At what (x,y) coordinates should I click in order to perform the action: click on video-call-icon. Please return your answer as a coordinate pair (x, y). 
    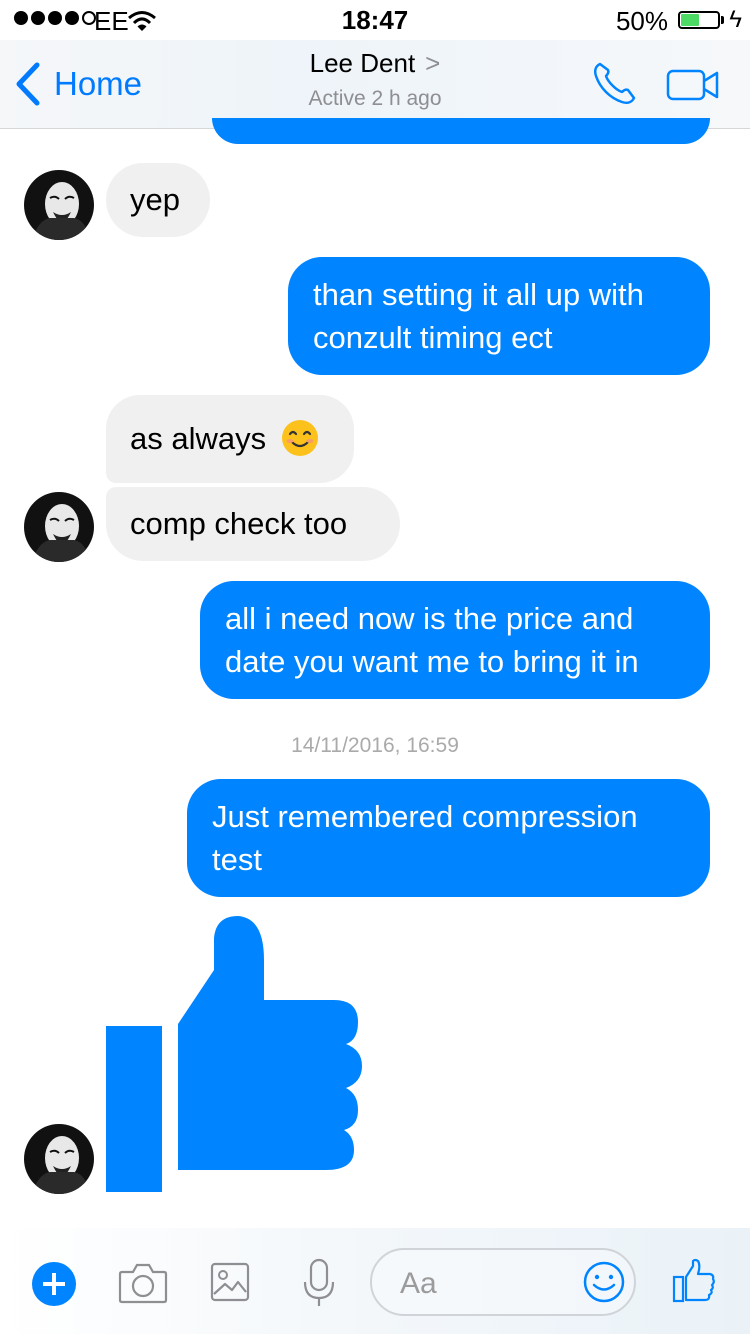
    Looking at the image, I should click on (693, 85).